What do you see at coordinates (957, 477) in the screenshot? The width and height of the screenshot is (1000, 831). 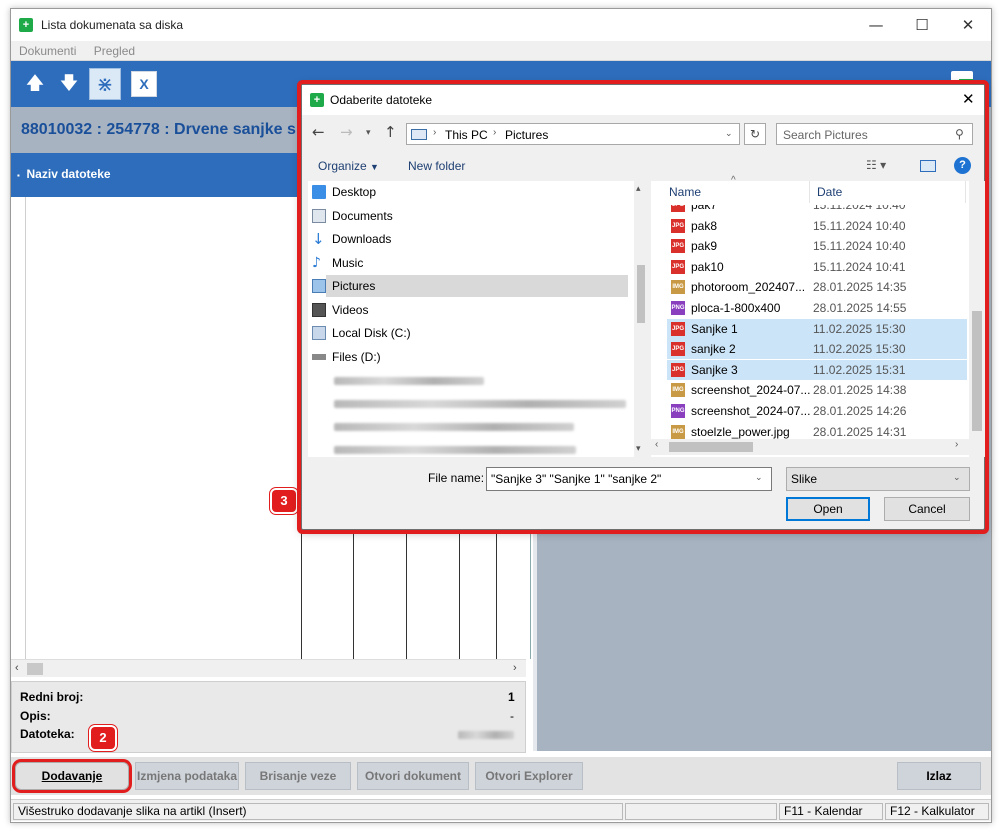 I see `filetype-dropdown-icon: ⌄` at bounding box center [957, 477].